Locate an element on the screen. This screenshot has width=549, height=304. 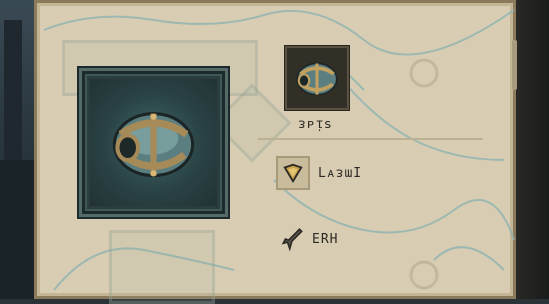
stat-row-defense: LᴀᴈɯI is located at coordinates (319, 173).